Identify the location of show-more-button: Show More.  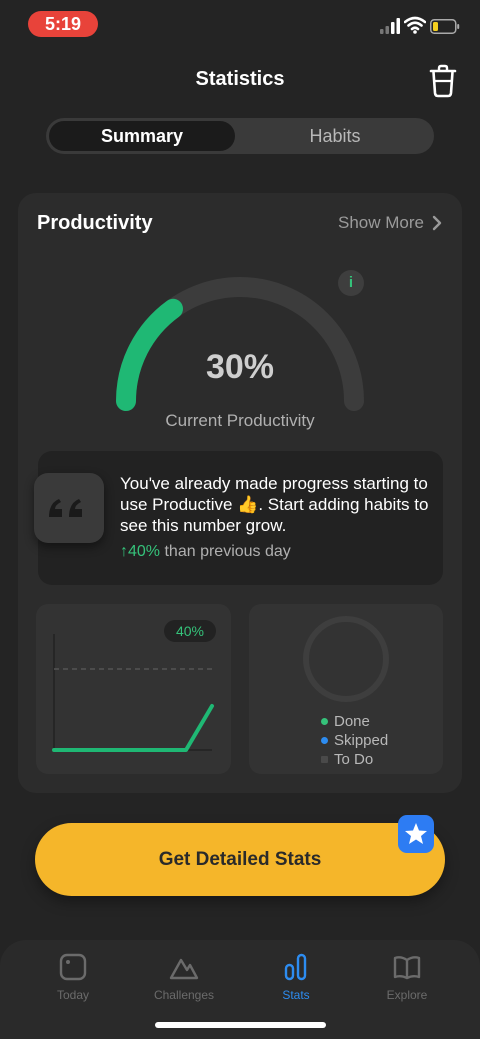
(390, 223).